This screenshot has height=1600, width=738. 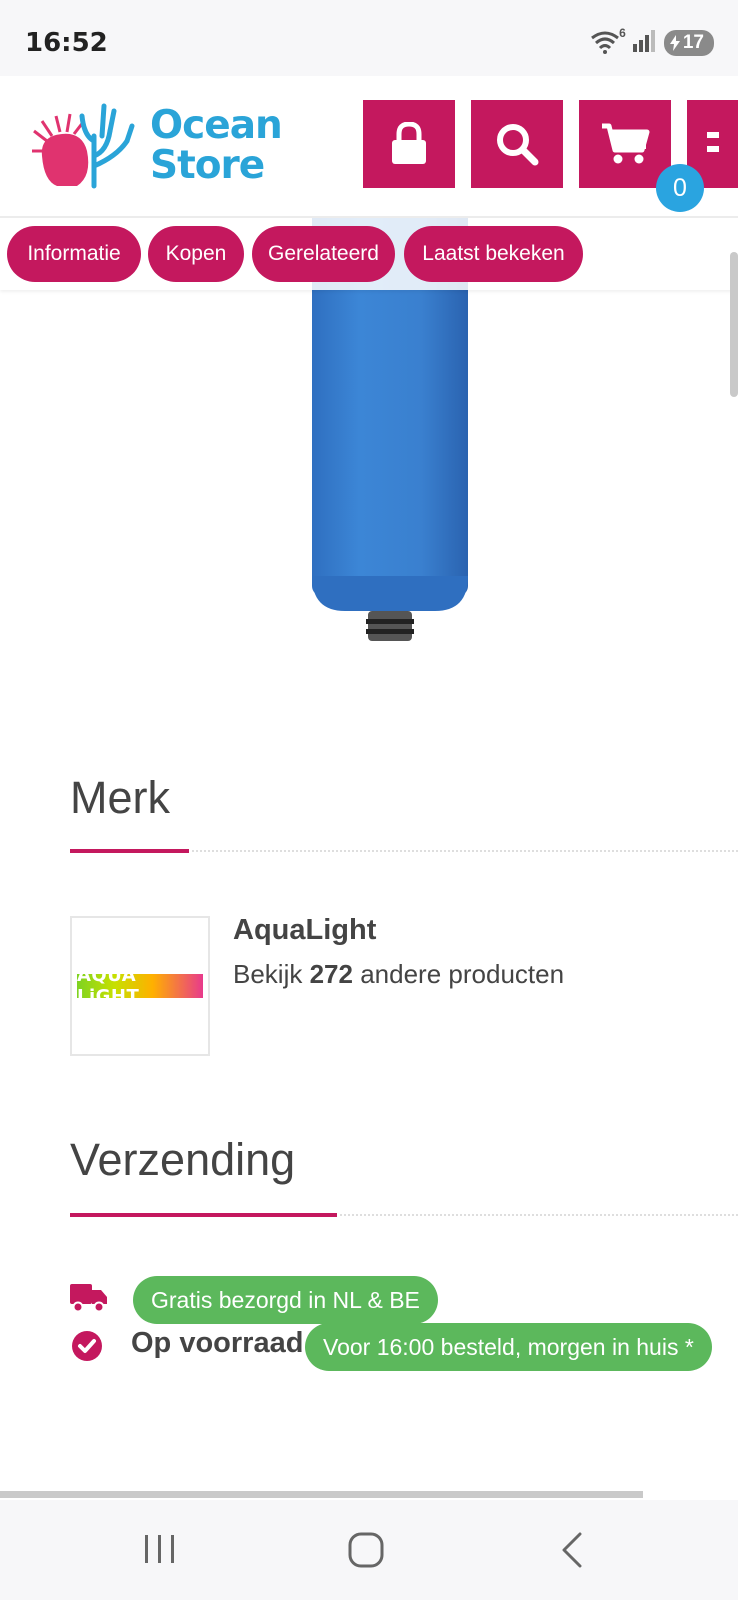 I want to click on brand-product-count: 272, so click(x=331, y=974).